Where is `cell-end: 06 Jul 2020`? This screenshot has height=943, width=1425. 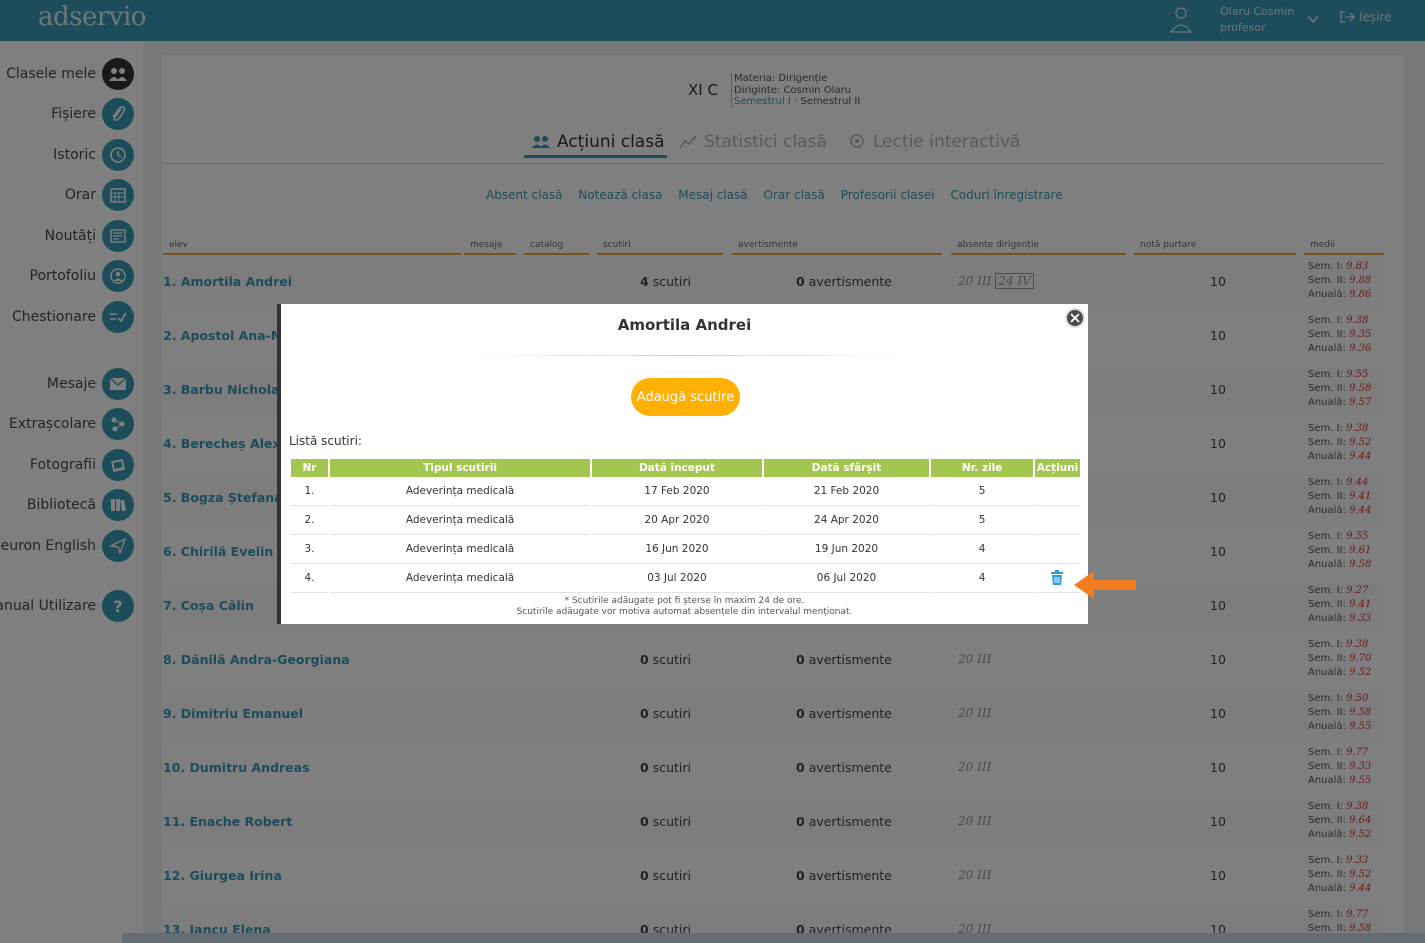 cell-end: 06 Jul 2020 is located at coordinates (846, 578).